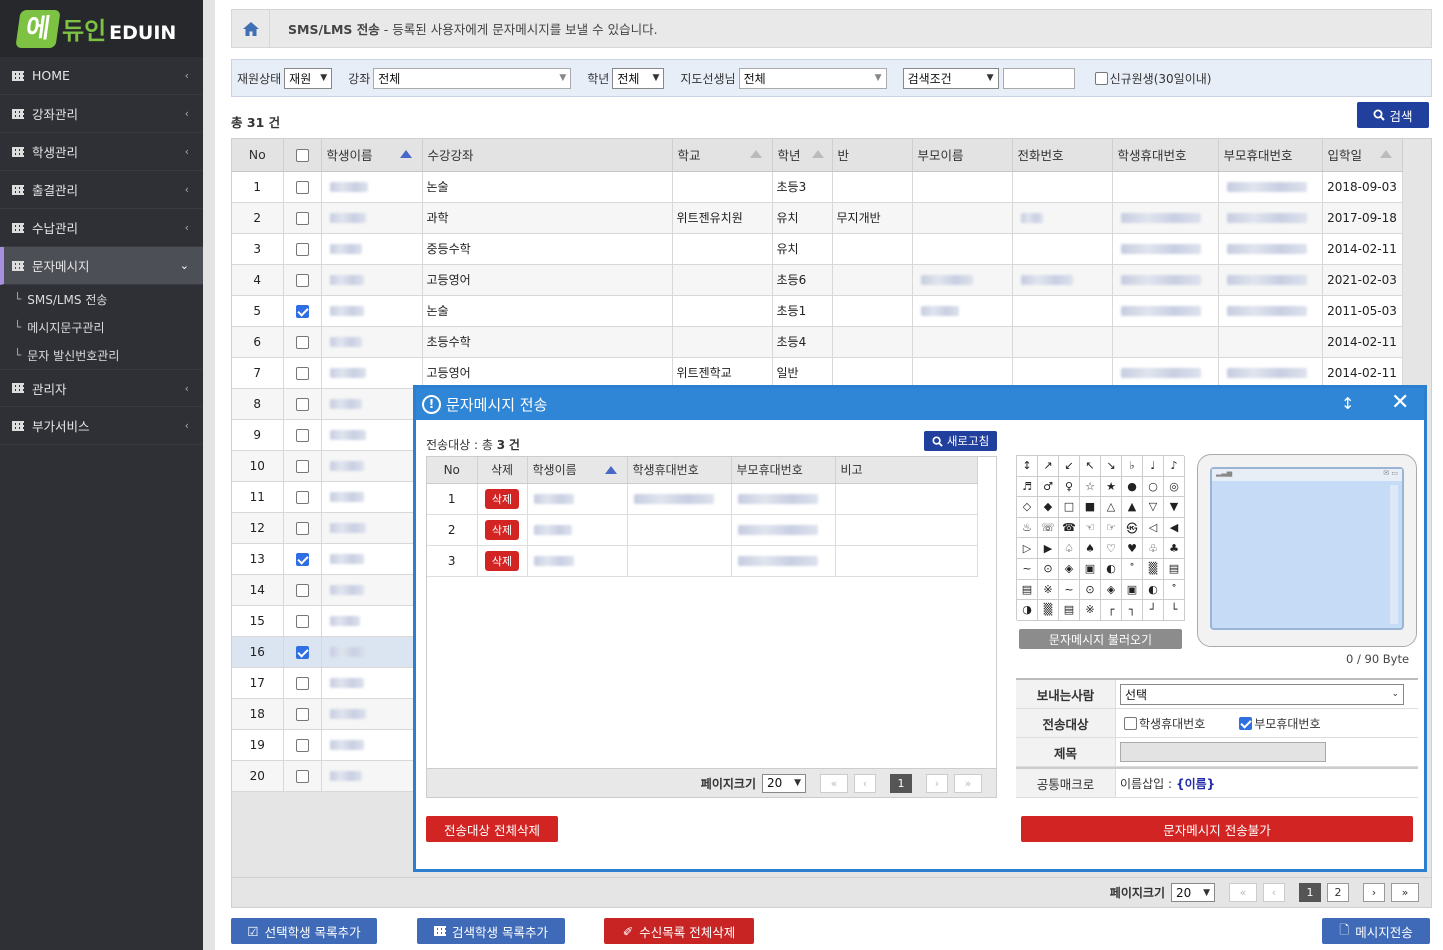  Describe the element at coordinates (1132, 507) in the screenshot. I see `special-char-button: ▲` at that location.